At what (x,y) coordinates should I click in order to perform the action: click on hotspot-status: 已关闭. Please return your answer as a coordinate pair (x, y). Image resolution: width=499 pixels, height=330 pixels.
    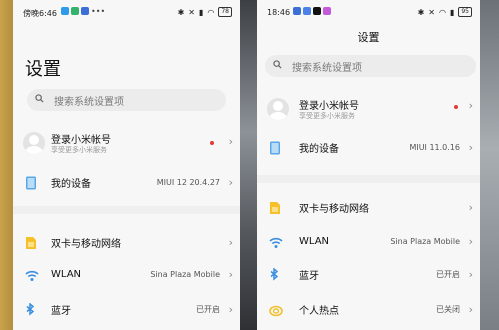
    Looking at the image, I should click on (448, 309).